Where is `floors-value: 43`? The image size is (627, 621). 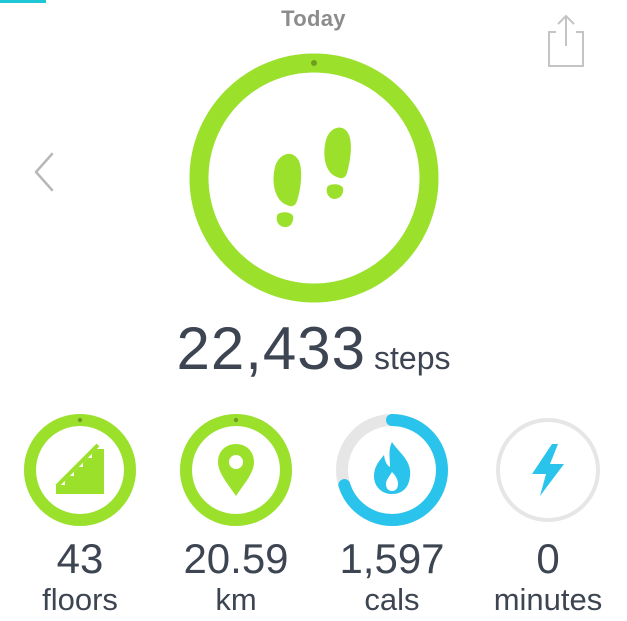
floors-value: 43 is located at coordinates (80, 558).